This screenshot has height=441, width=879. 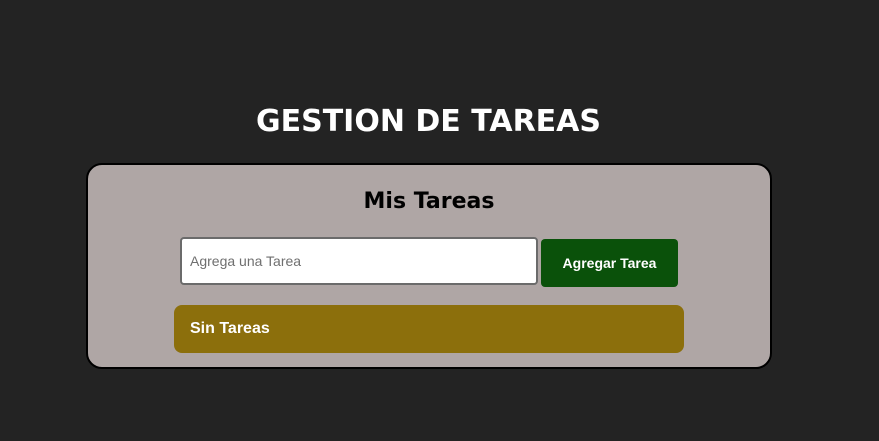 What do you see at coordinates (359, 261) in the screenshot?
I see `task-input` at bounding box center [359, 261].